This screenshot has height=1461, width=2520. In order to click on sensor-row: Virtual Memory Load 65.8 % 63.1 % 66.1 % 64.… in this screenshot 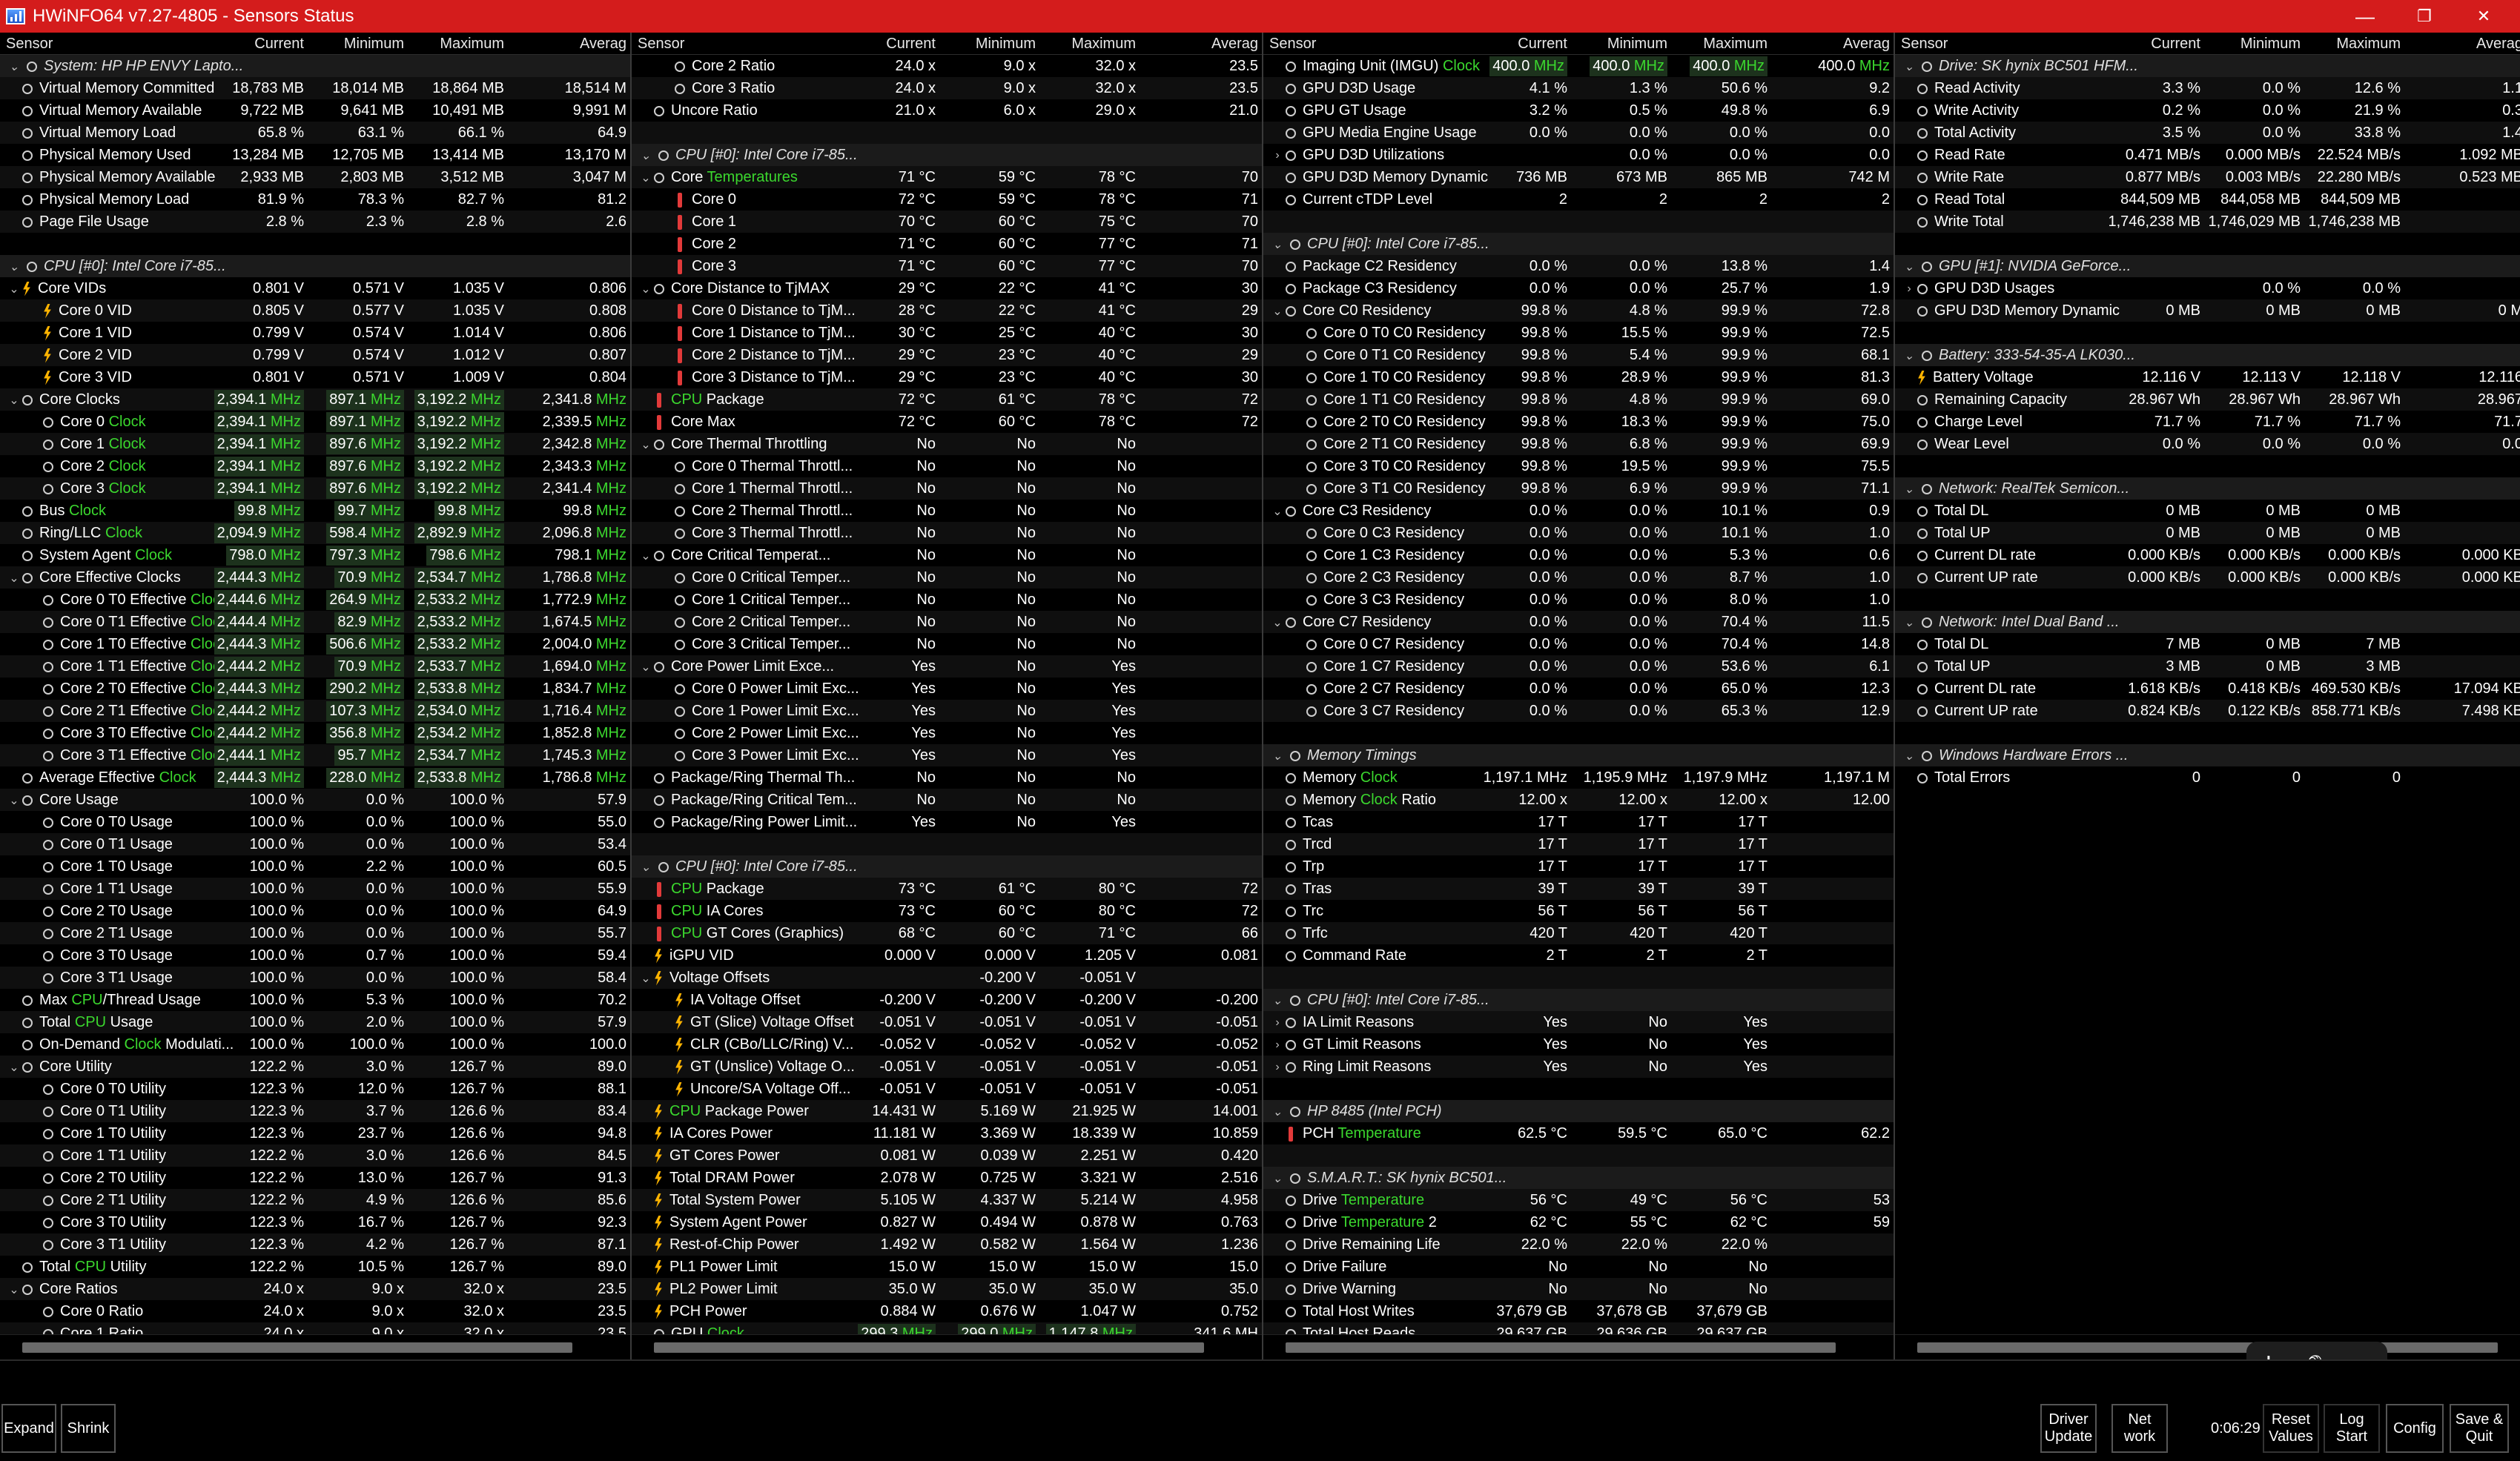, I will do `click(315, 133)`.